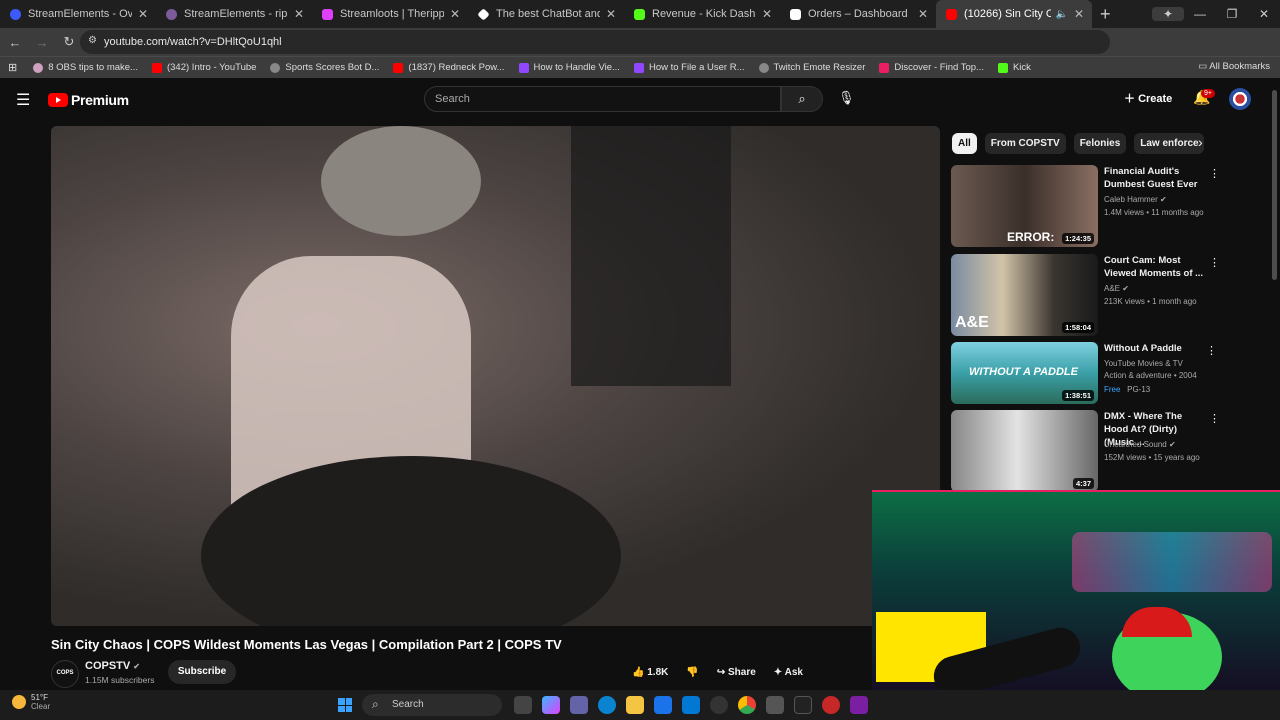 The image size is (1280, 720). Describe the element at coordinates (88, 100) in the screenshot. I see `youtube-logo: Premium` at that location.